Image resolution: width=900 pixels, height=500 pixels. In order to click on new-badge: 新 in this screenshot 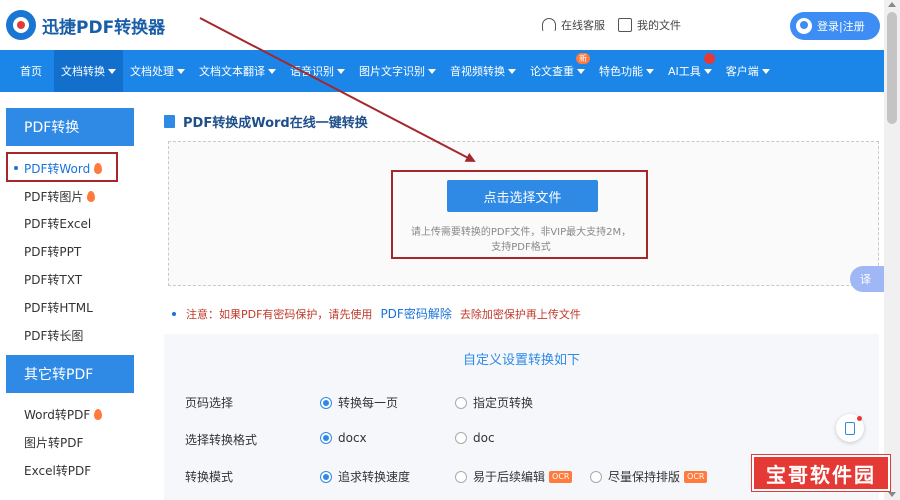, I will do `click(583, 58)`.